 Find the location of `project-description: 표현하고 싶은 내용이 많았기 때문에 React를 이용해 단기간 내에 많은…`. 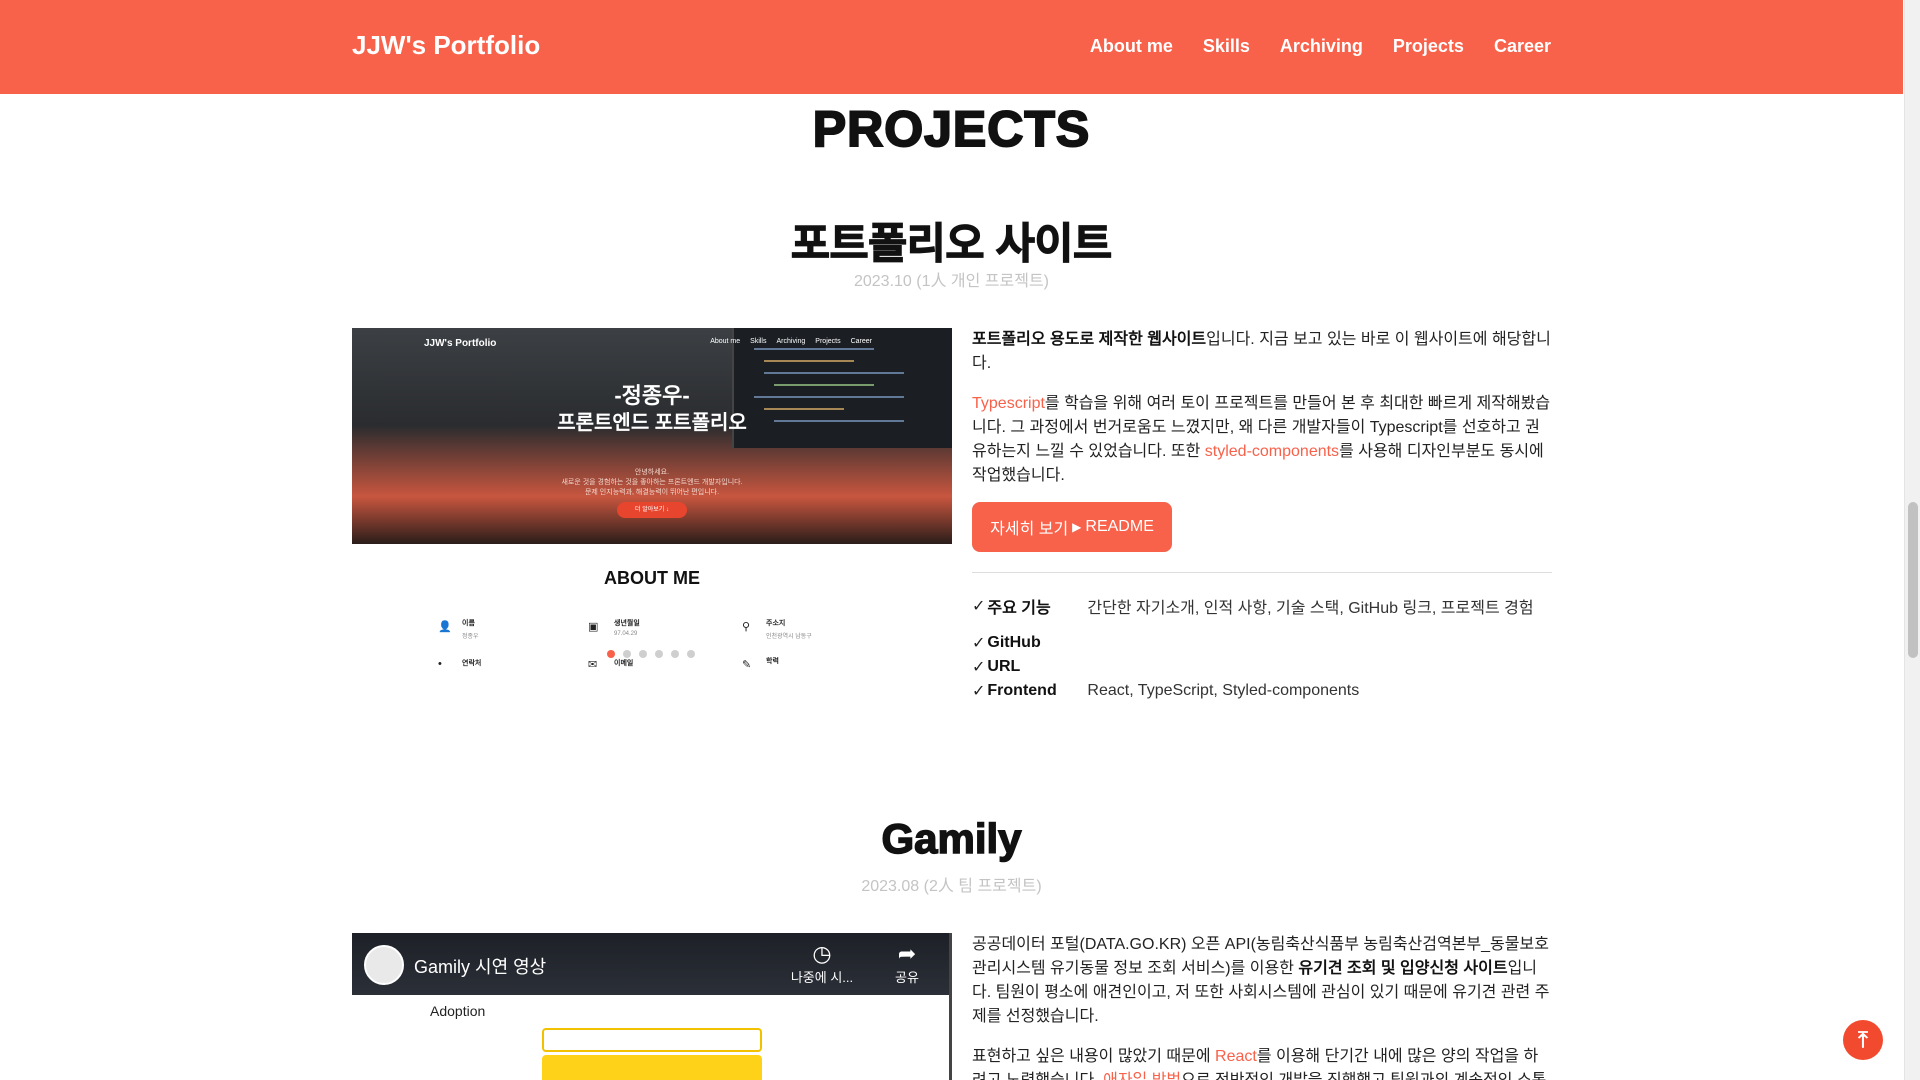

project-description: 표현하고 싶은 내용이 많았기 때문에 React를 이용해 단기간 내에 많은… is located at coordinates (1262, 1062).